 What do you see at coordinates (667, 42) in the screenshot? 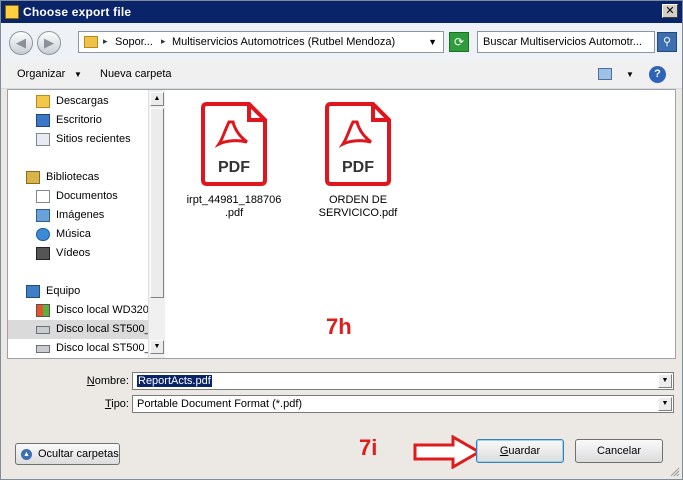
I see `search-icon: ⚲` at bounding box center [667, 42].